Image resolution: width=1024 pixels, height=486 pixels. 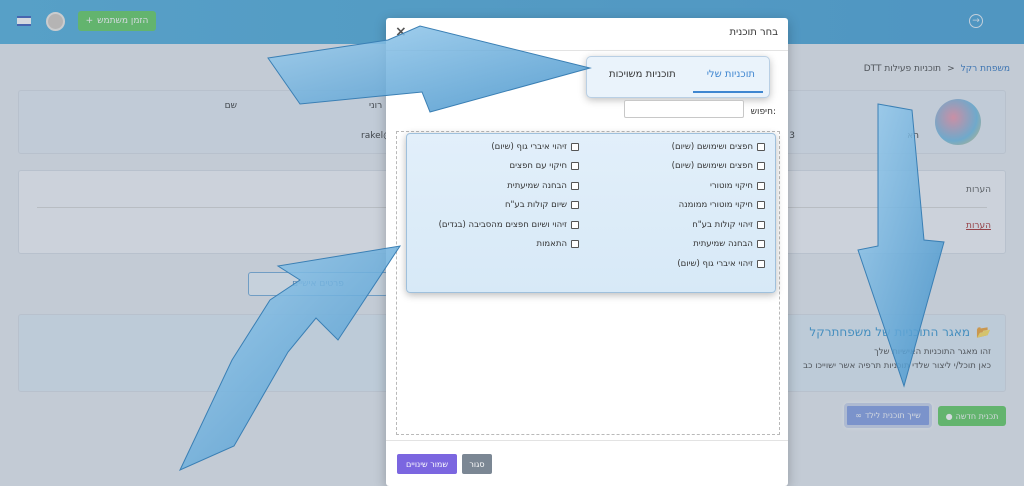 I want to click on program-item: חיקוי מוטורי ממומנה, so click(x=718, y=205).